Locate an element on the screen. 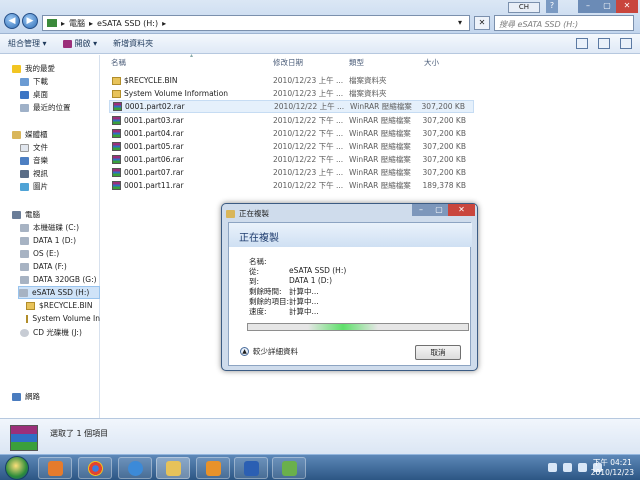  cancel-button: 取消 is located at coordinates (438, 352).